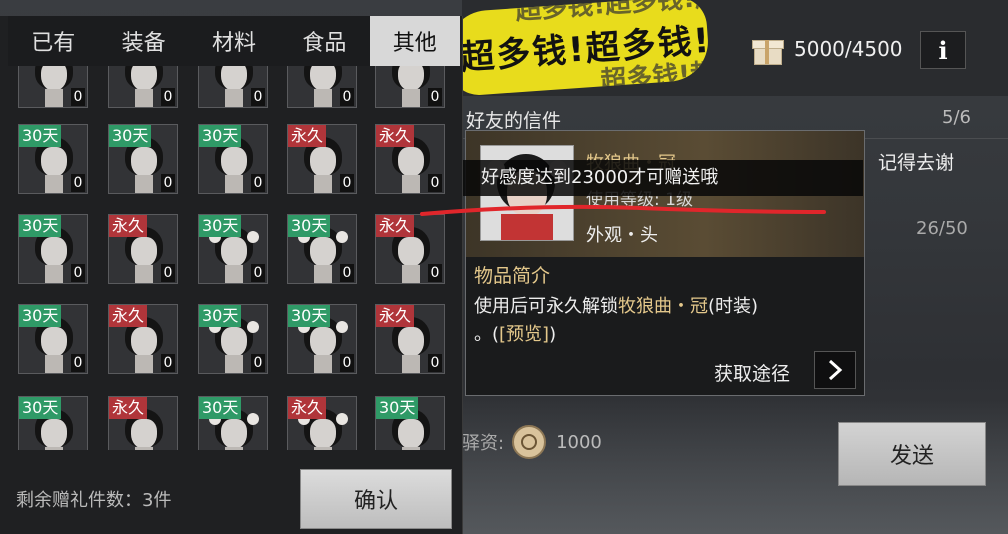 This screenshot has height=534, width=1008. Describe the element at coordinates (848, 49) in the screenshot. I see `gift-count: 5000/4500` at that location.